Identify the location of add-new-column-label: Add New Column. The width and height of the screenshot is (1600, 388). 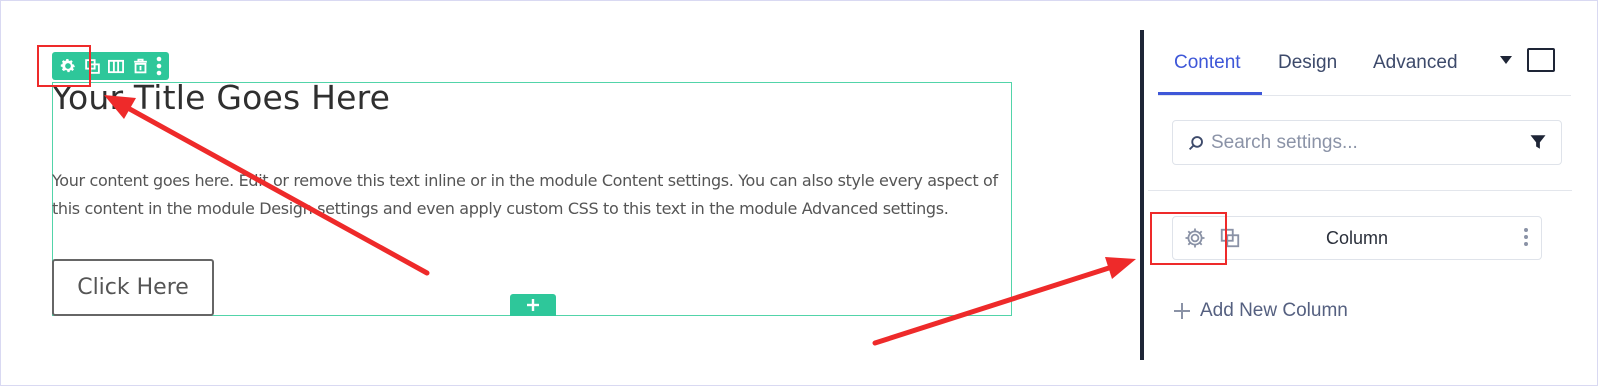
(1274, 310).